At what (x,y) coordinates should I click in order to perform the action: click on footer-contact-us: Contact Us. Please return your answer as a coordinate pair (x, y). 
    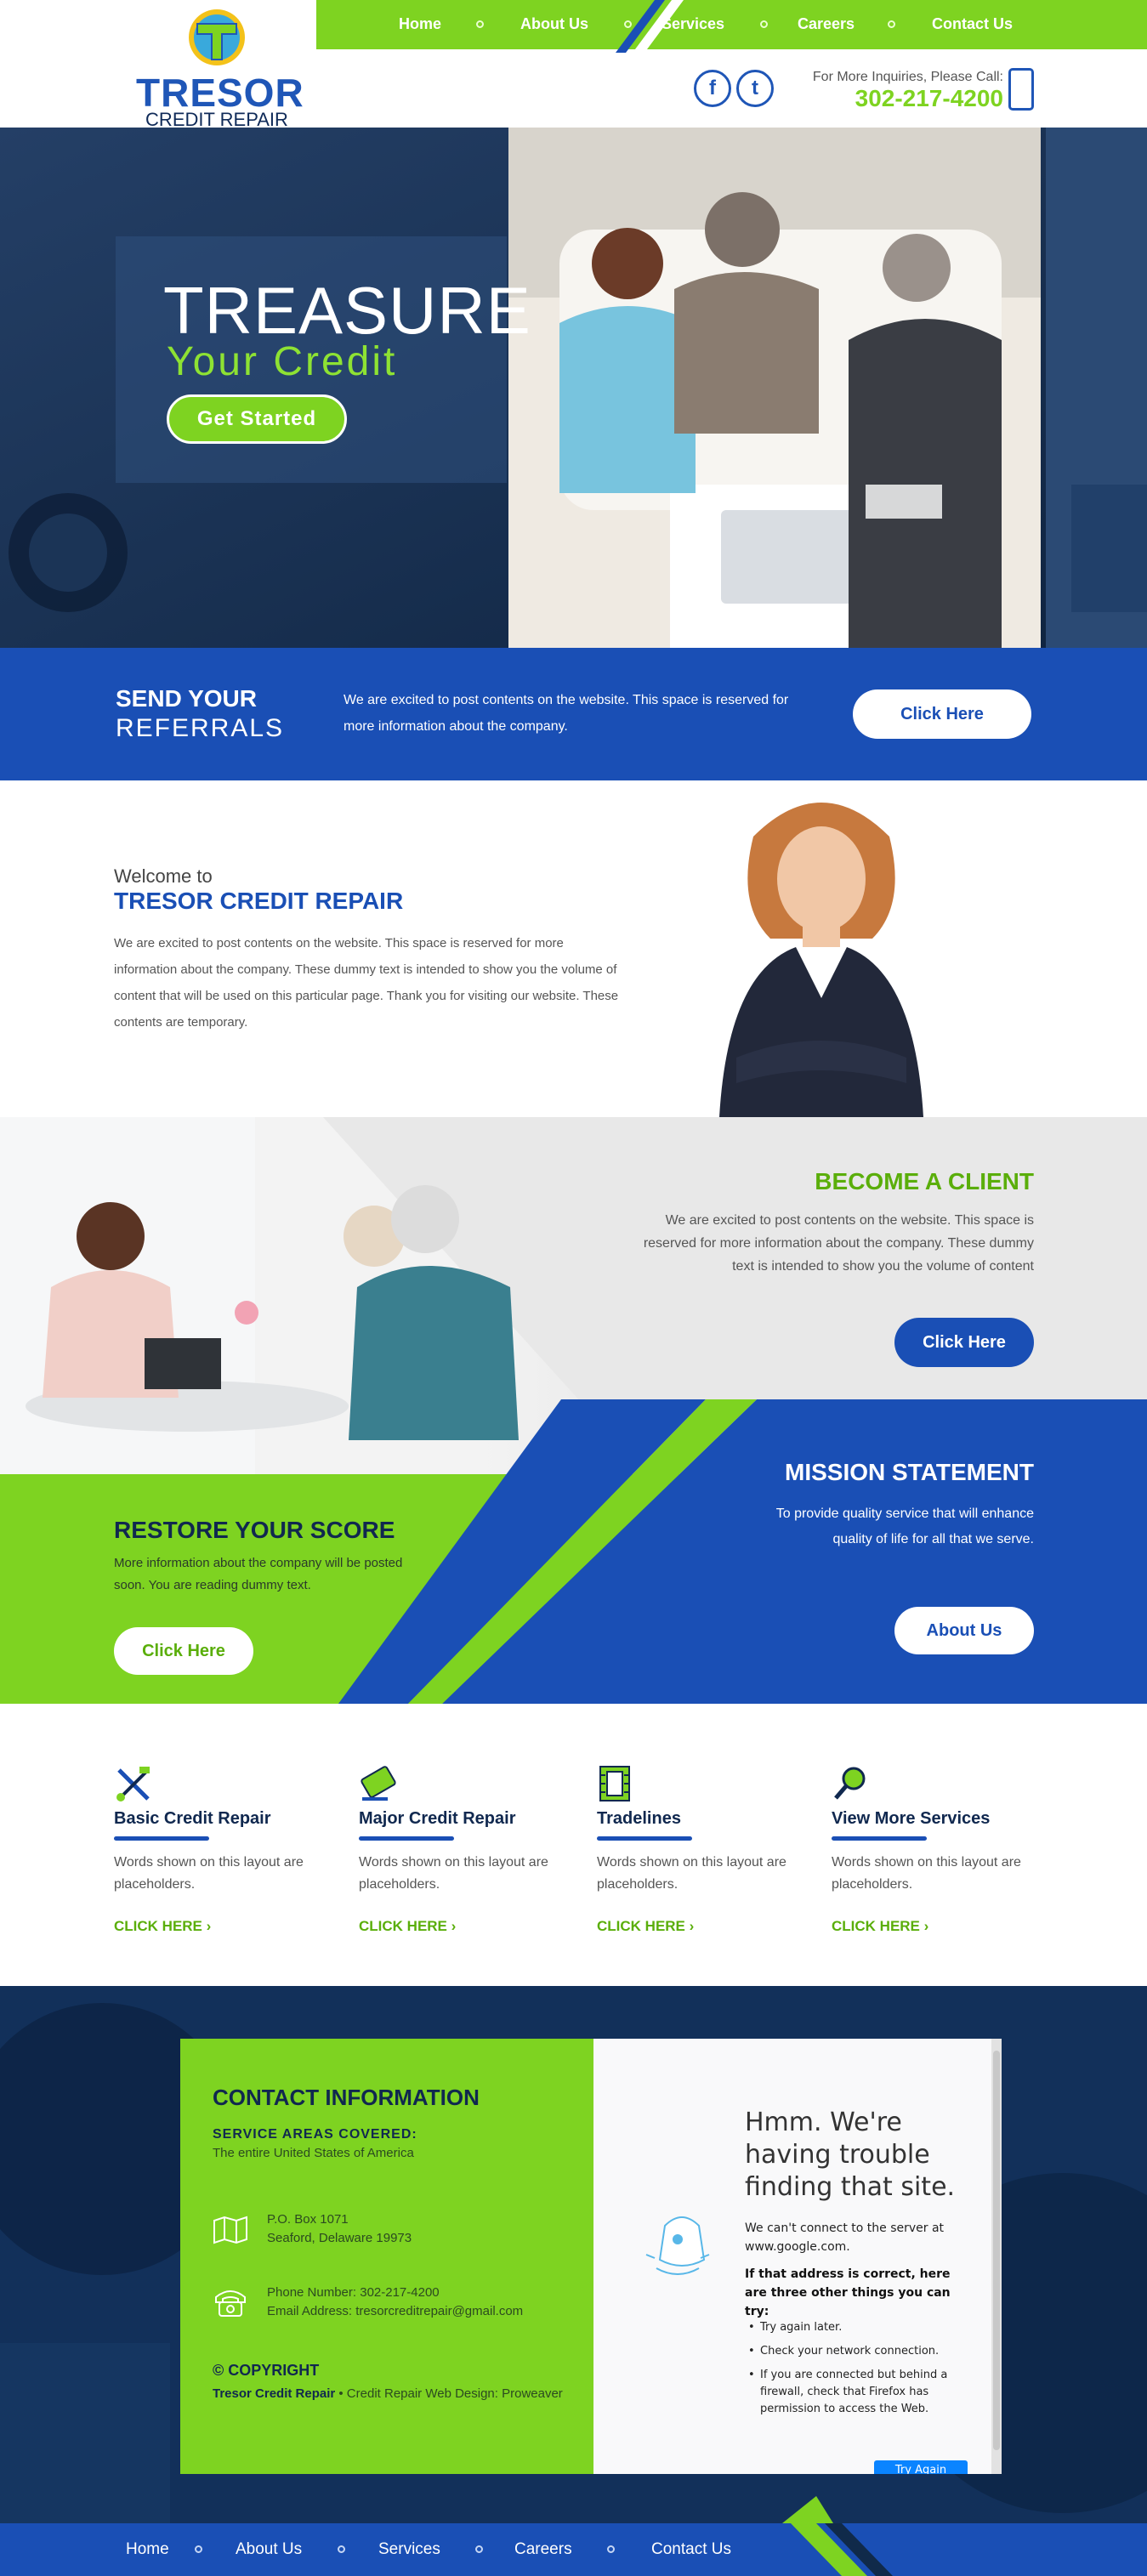
    Looking at the image, I should click on (691, 2550).